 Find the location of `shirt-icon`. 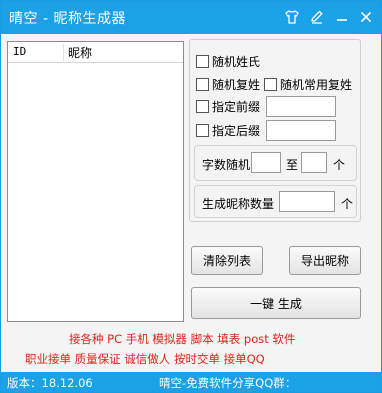

shirt-icon is located at coordinates (292, 17).